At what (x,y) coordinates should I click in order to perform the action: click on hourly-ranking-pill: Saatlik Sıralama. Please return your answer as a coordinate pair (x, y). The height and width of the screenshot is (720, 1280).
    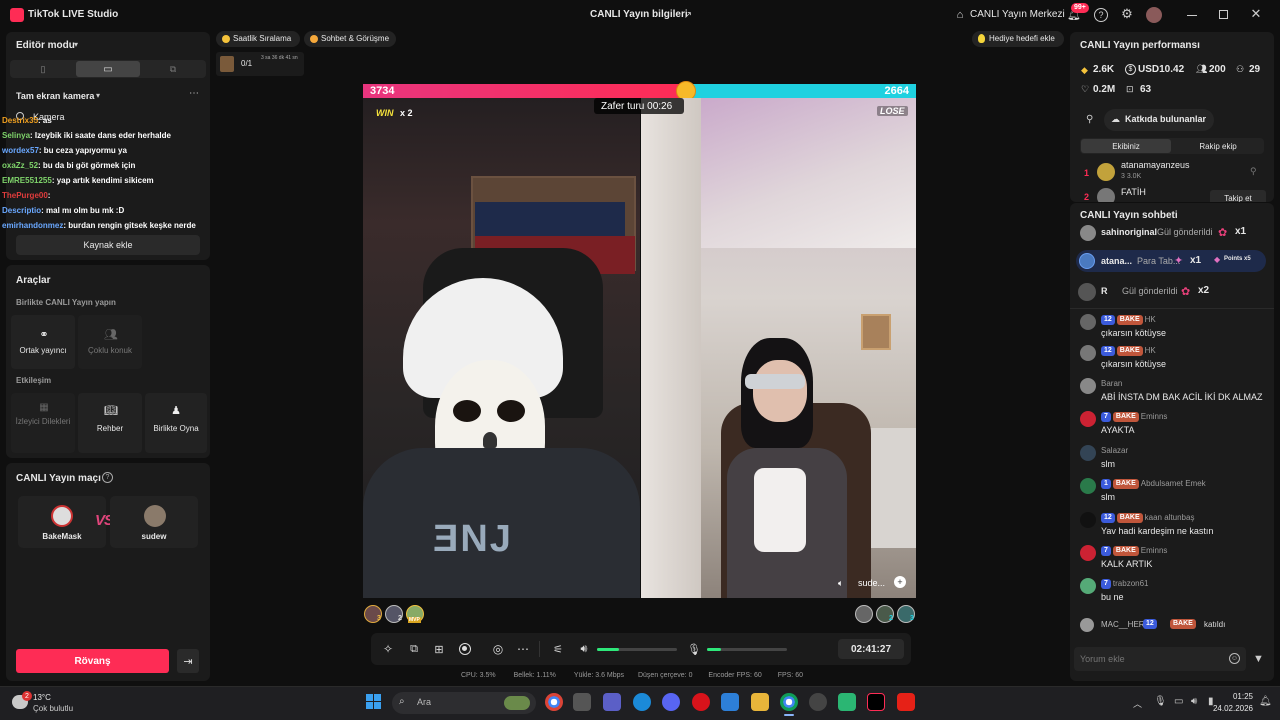
    Looking at the image, I should click on (258, 39).